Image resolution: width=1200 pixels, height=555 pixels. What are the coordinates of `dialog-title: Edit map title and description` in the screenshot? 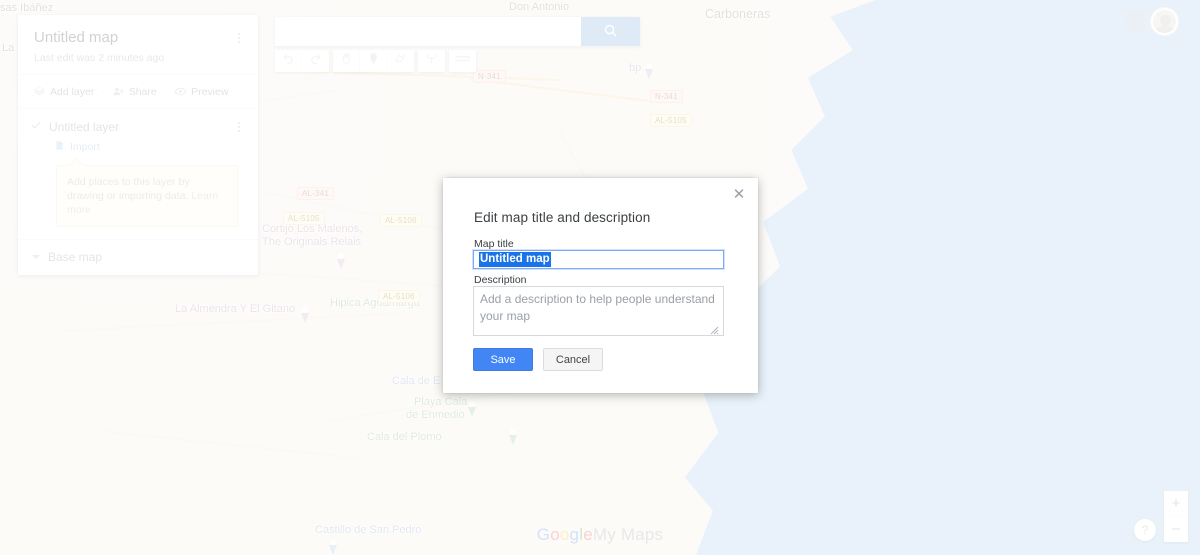 It's located at (562, 217).